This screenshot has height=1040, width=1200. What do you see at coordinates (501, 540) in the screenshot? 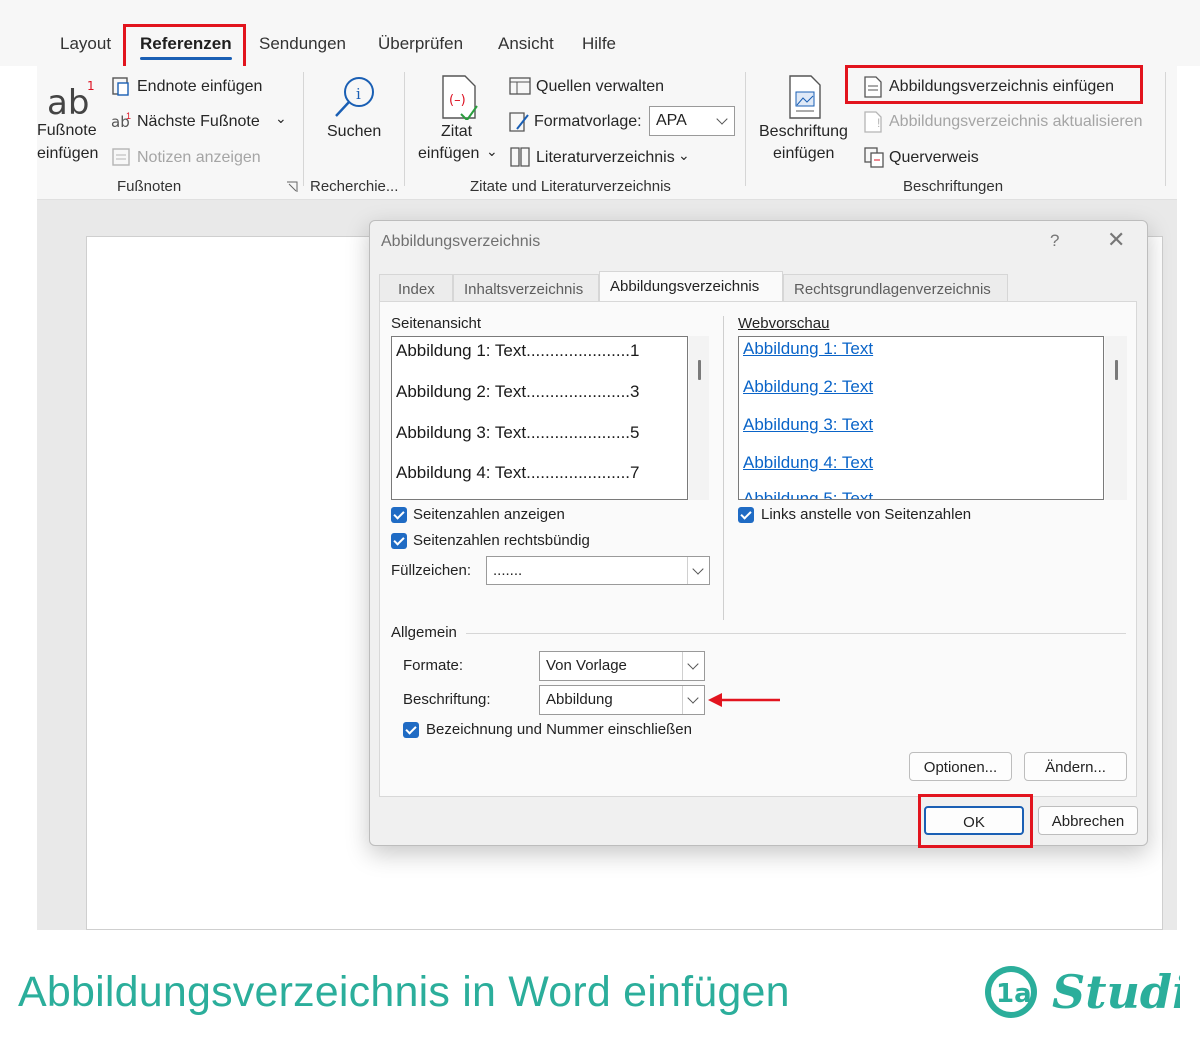
I see `right-align-page-numbers-label: Seitenzahlen rechtsbündig` at bounding box center [501, 540].